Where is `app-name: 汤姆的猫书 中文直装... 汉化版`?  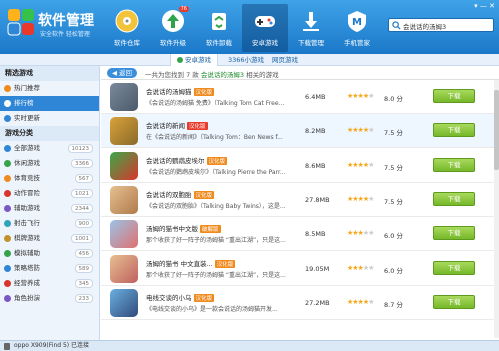 app-name: 汤姆的猫书 中文直装... 汉化版 is located at coordinates (191, 263).